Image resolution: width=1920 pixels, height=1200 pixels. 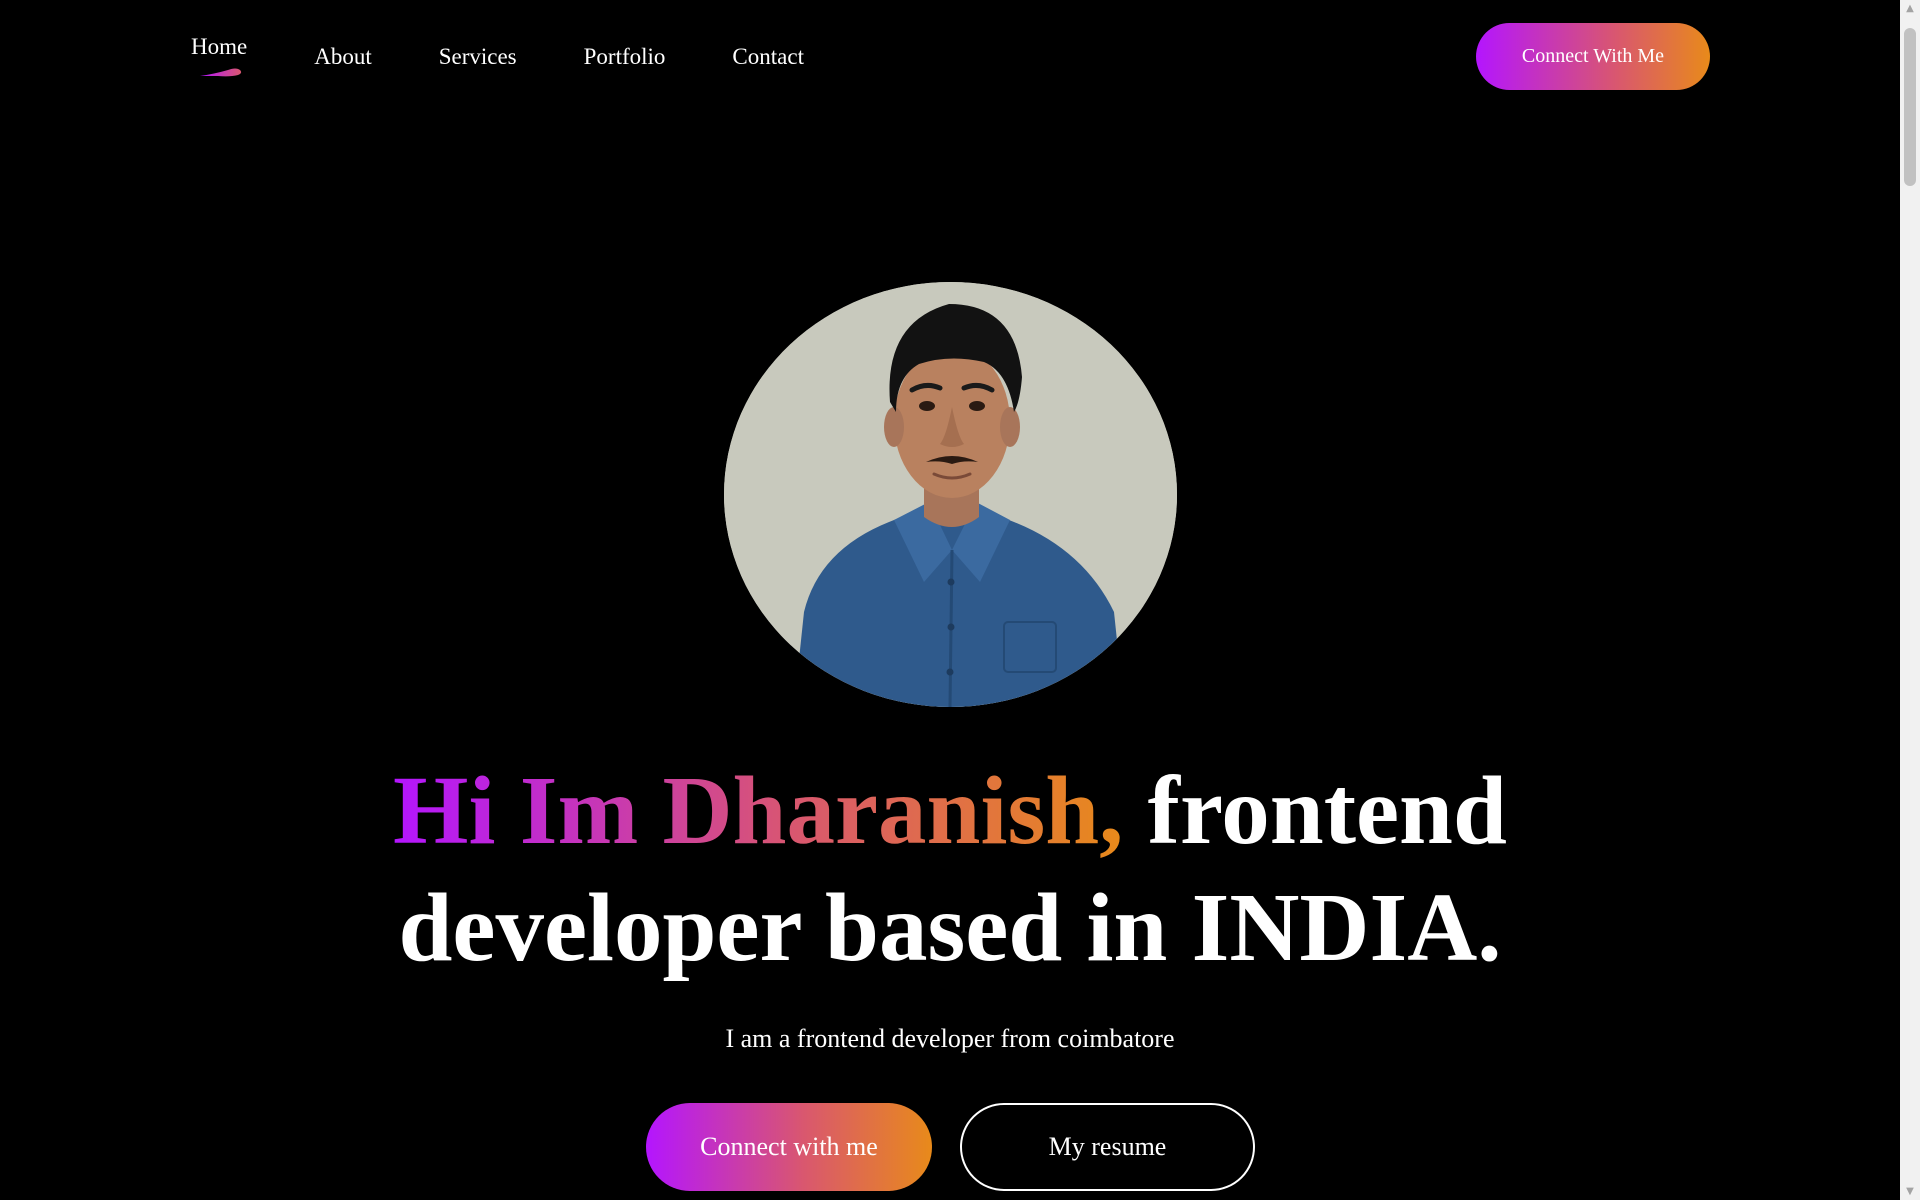 I want to click on nav-item-contact: Contact, so click(x=768, y=50).